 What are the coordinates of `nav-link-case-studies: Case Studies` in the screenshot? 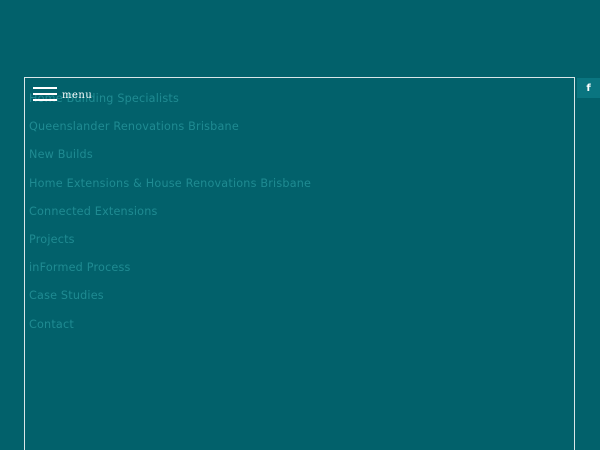 It's located at (66, 295).